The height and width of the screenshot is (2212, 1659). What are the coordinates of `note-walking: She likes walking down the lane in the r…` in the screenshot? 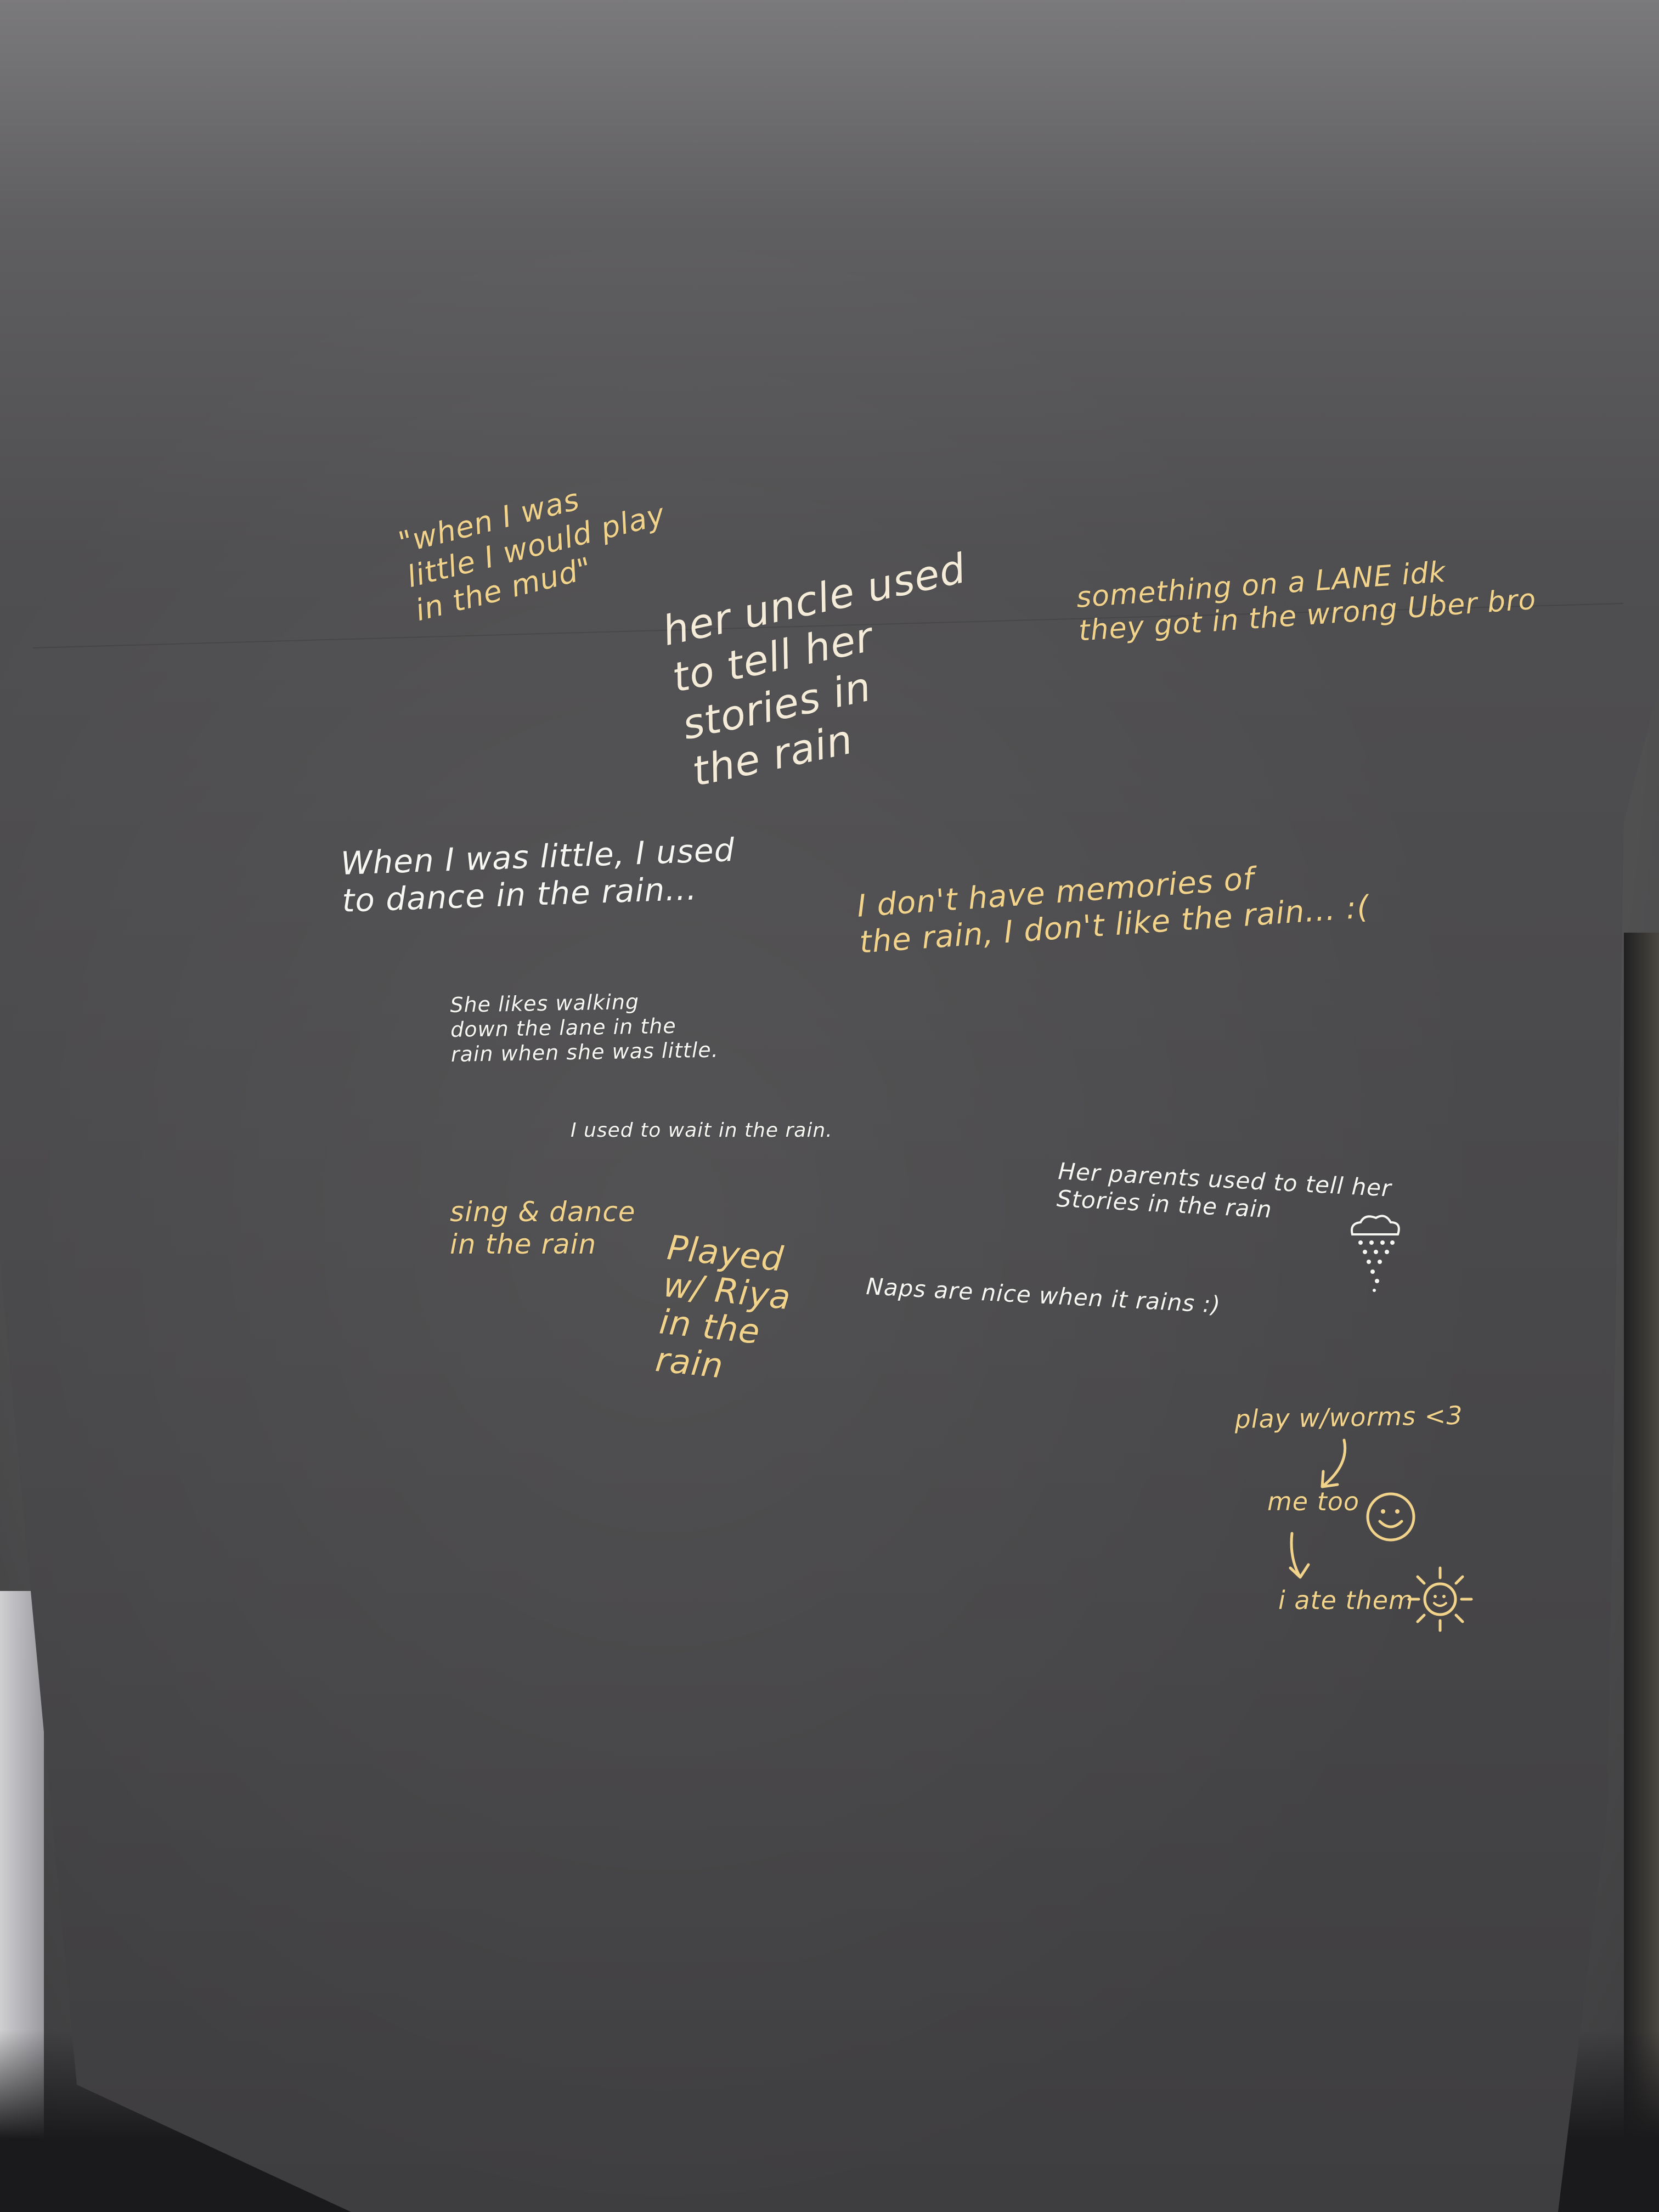 It's located at (584, 1027).